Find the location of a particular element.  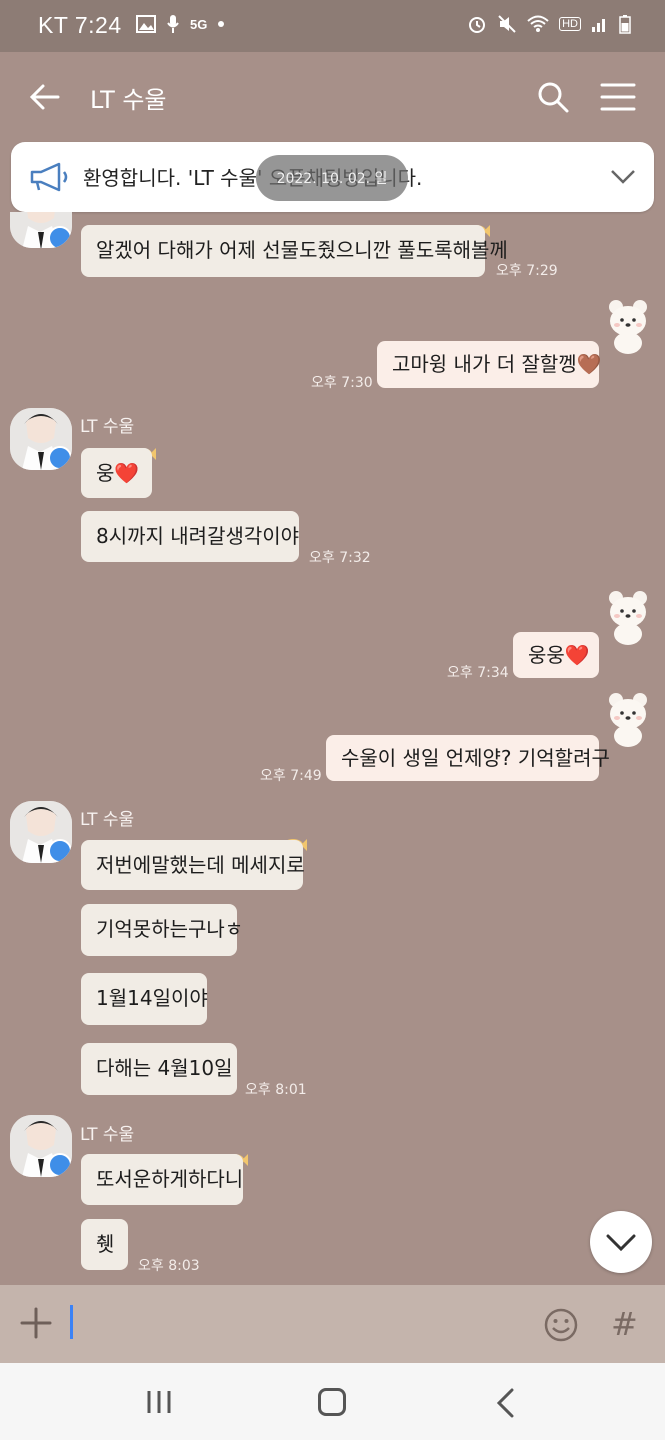

home-icon is located at coordinates (332, 1402).